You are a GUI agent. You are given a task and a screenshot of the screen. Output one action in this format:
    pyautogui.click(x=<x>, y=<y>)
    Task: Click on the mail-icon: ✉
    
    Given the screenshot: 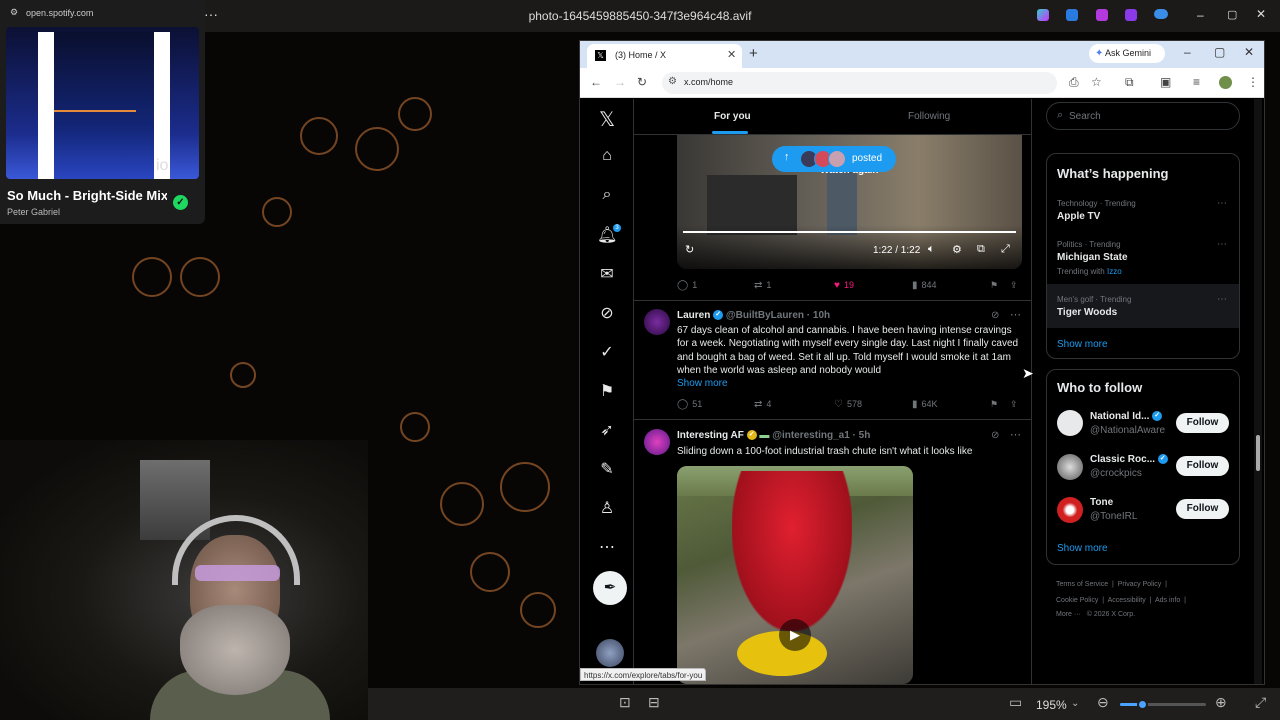 What is the action you would take?
    pyautogui.click(x=607, y=274)
    